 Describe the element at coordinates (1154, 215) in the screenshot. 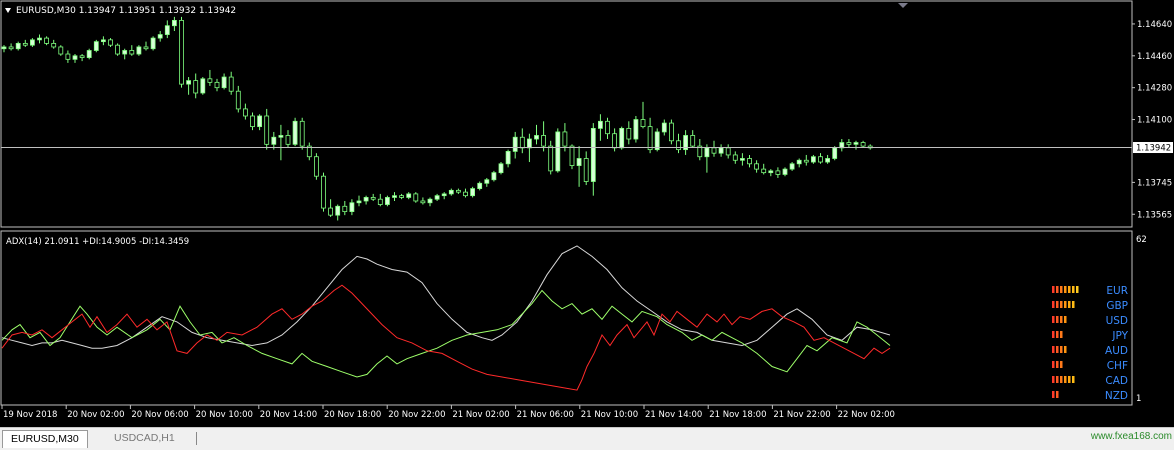

I see `price-level-label: 1.13565` at that location.